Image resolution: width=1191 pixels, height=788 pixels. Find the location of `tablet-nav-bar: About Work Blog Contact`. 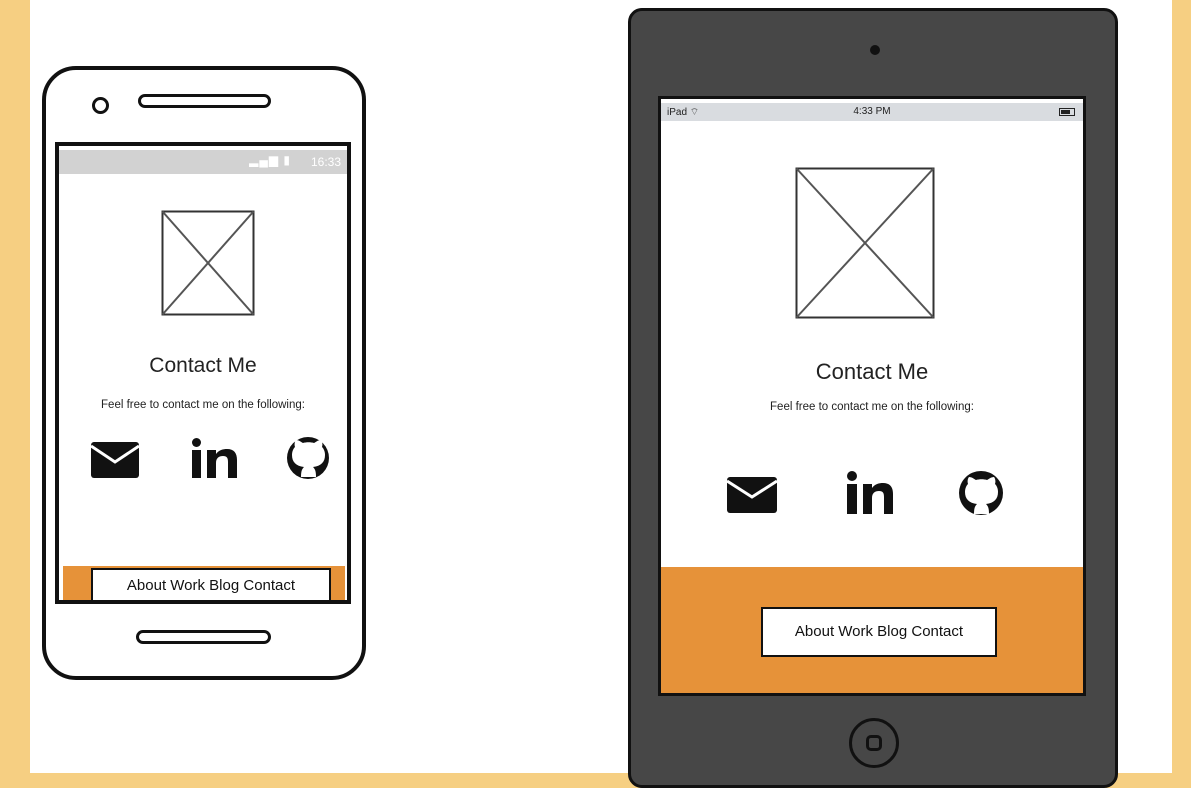

tablet-nav-bar: About Work Blog Contact is located at coordinates (872, 630).